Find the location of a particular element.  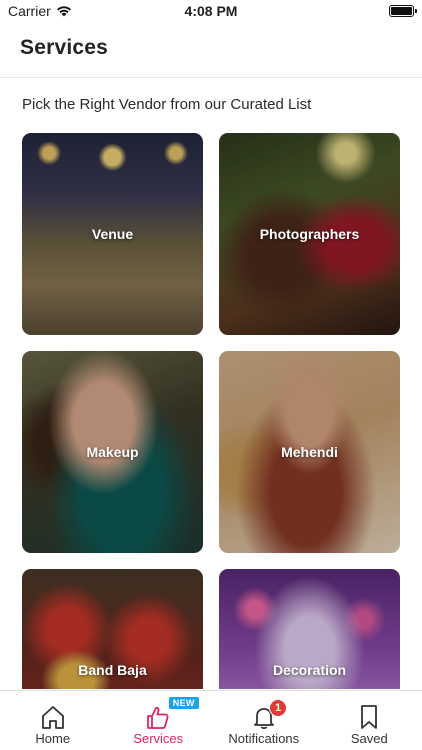

service-tile-label: Photographers is located at coordinates (309, 234).